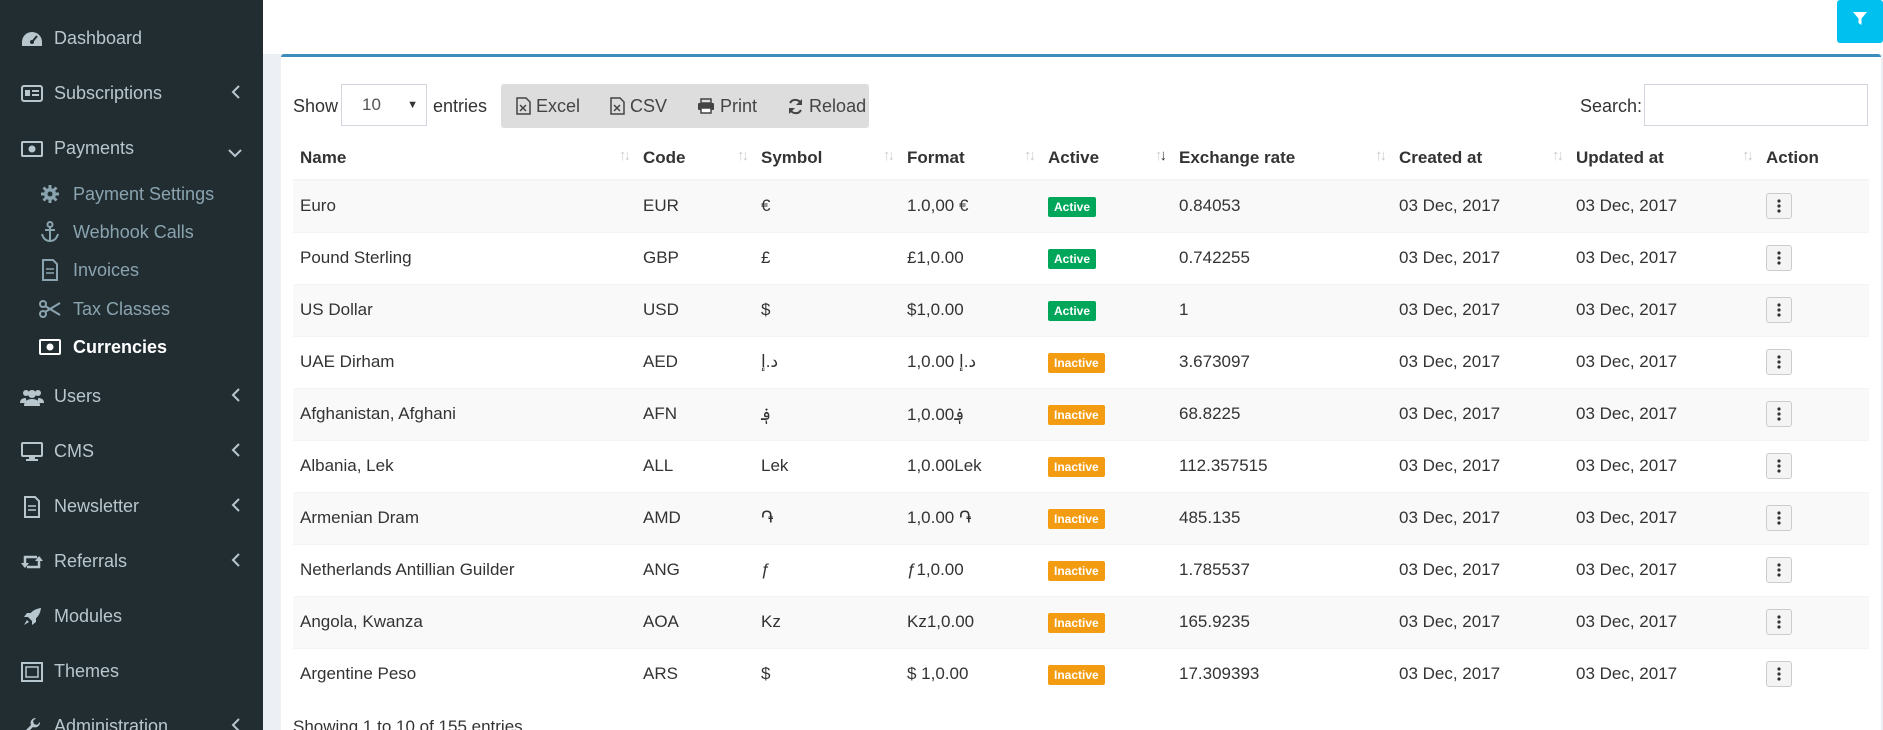  I want to click on export-button-group: Excel CSV Print Reload, so click(685, 106).